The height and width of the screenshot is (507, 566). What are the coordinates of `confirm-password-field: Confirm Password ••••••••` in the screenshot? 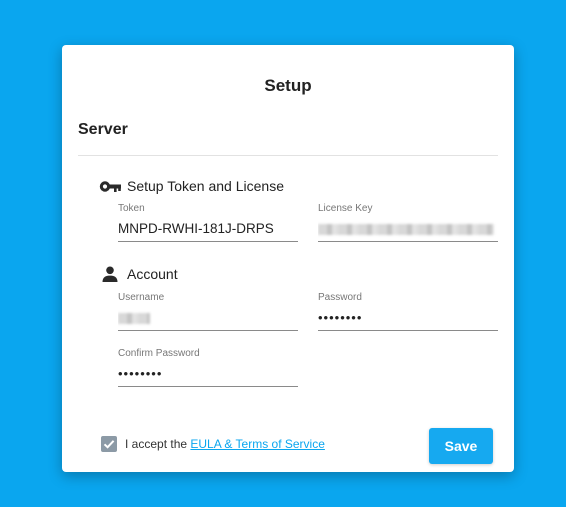 It's located at (208, 367).